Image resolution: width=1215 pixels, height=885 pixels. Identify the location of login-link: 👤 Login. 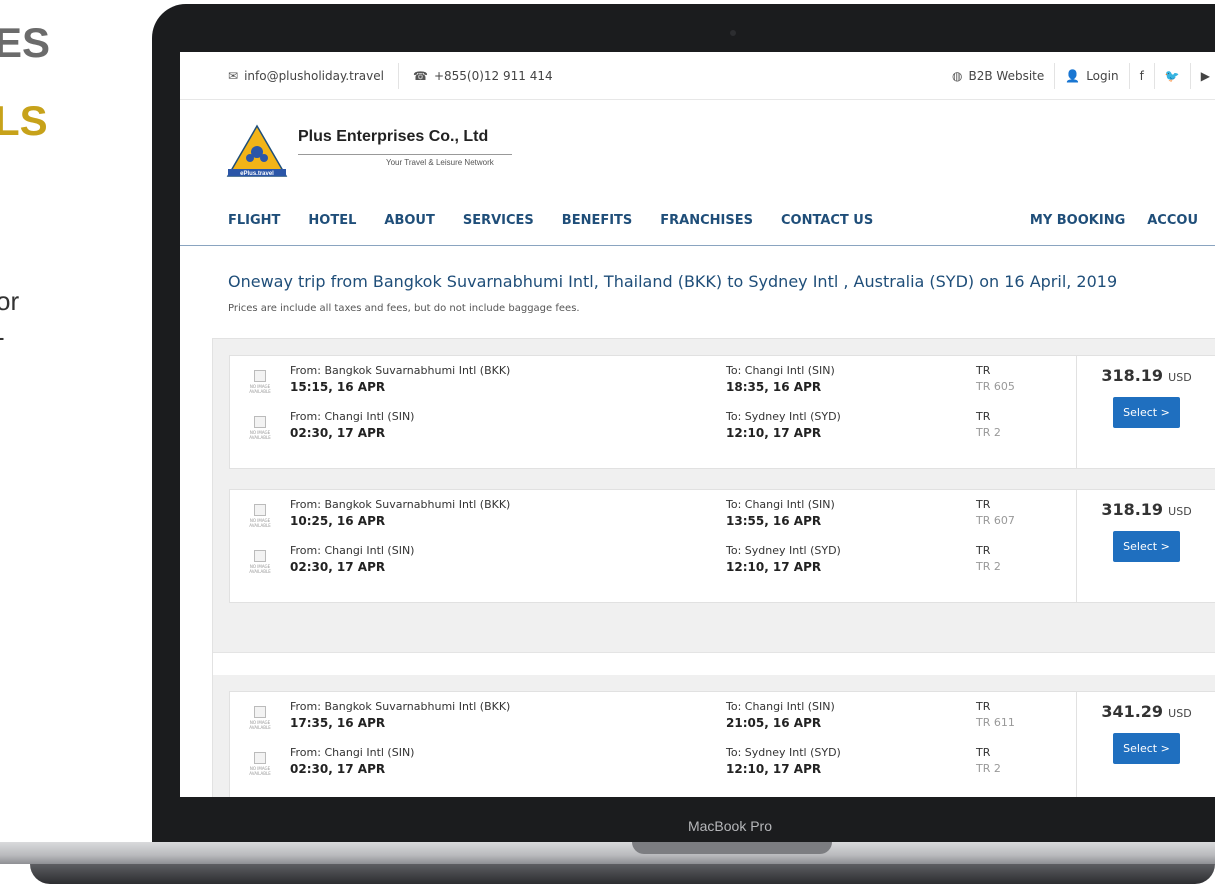
(1091, 75).